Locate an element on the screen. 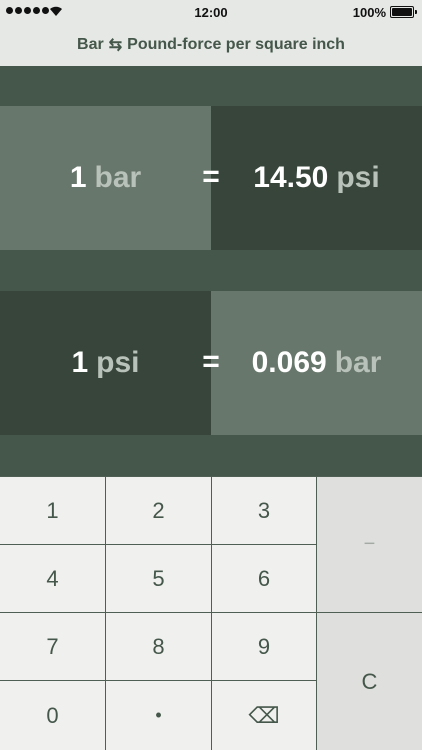 The image size is (422, 750). key-0: 0 is located at coordinates (52, 715).